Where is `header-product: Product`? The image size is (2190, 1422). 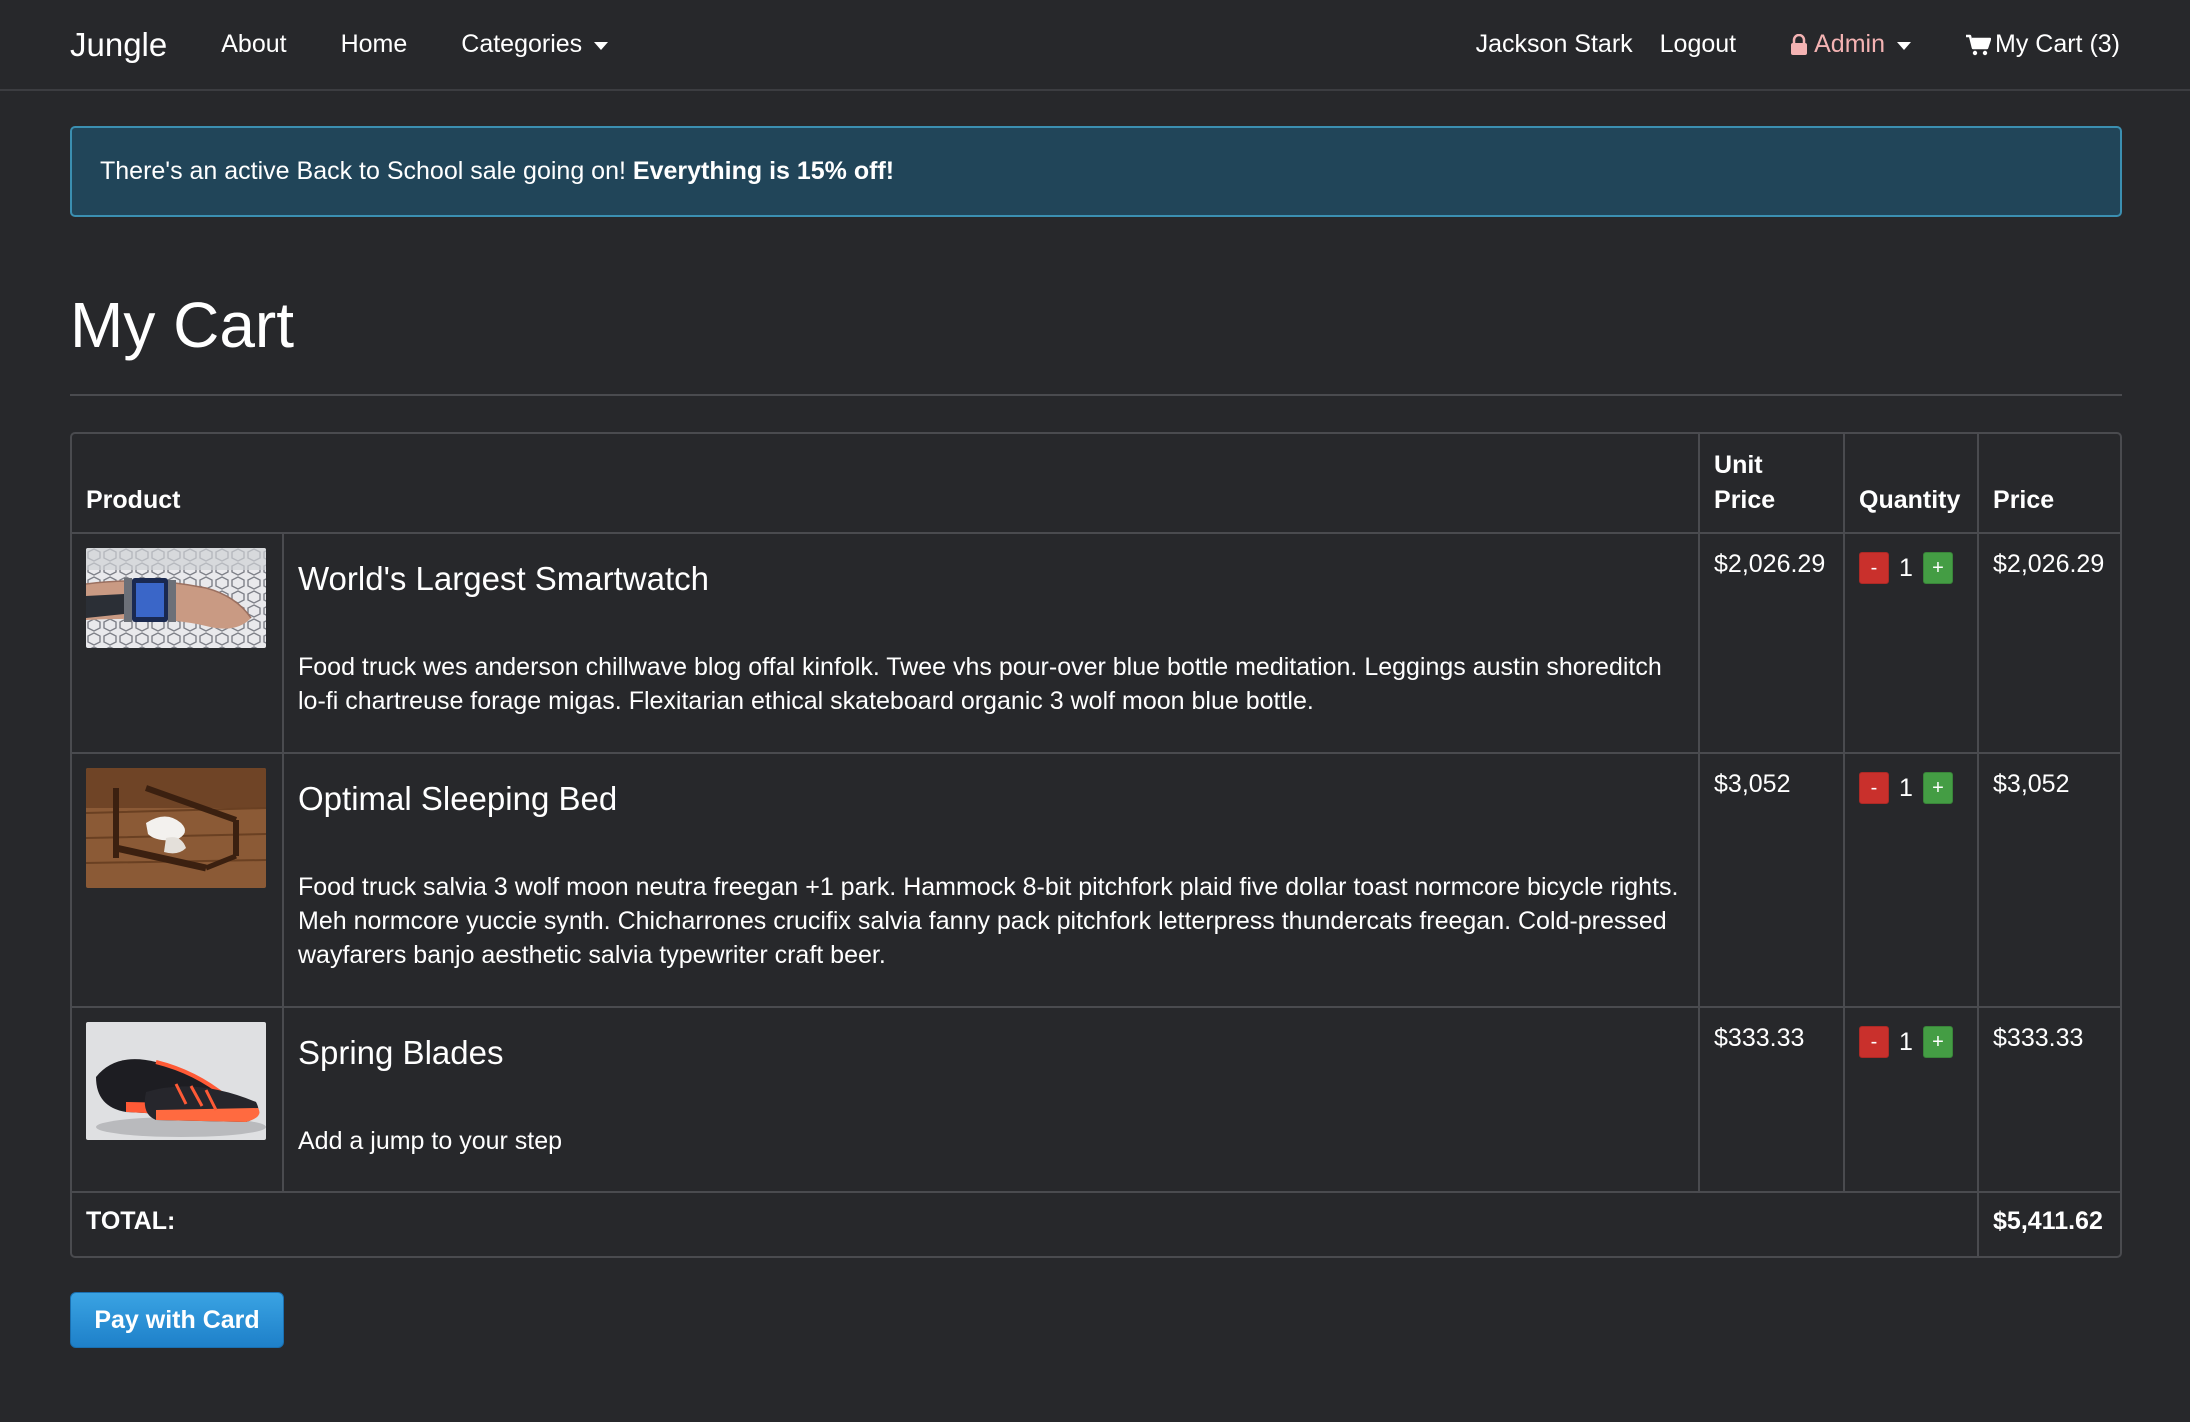 header-product: Product is located at coordinates (886, 484).